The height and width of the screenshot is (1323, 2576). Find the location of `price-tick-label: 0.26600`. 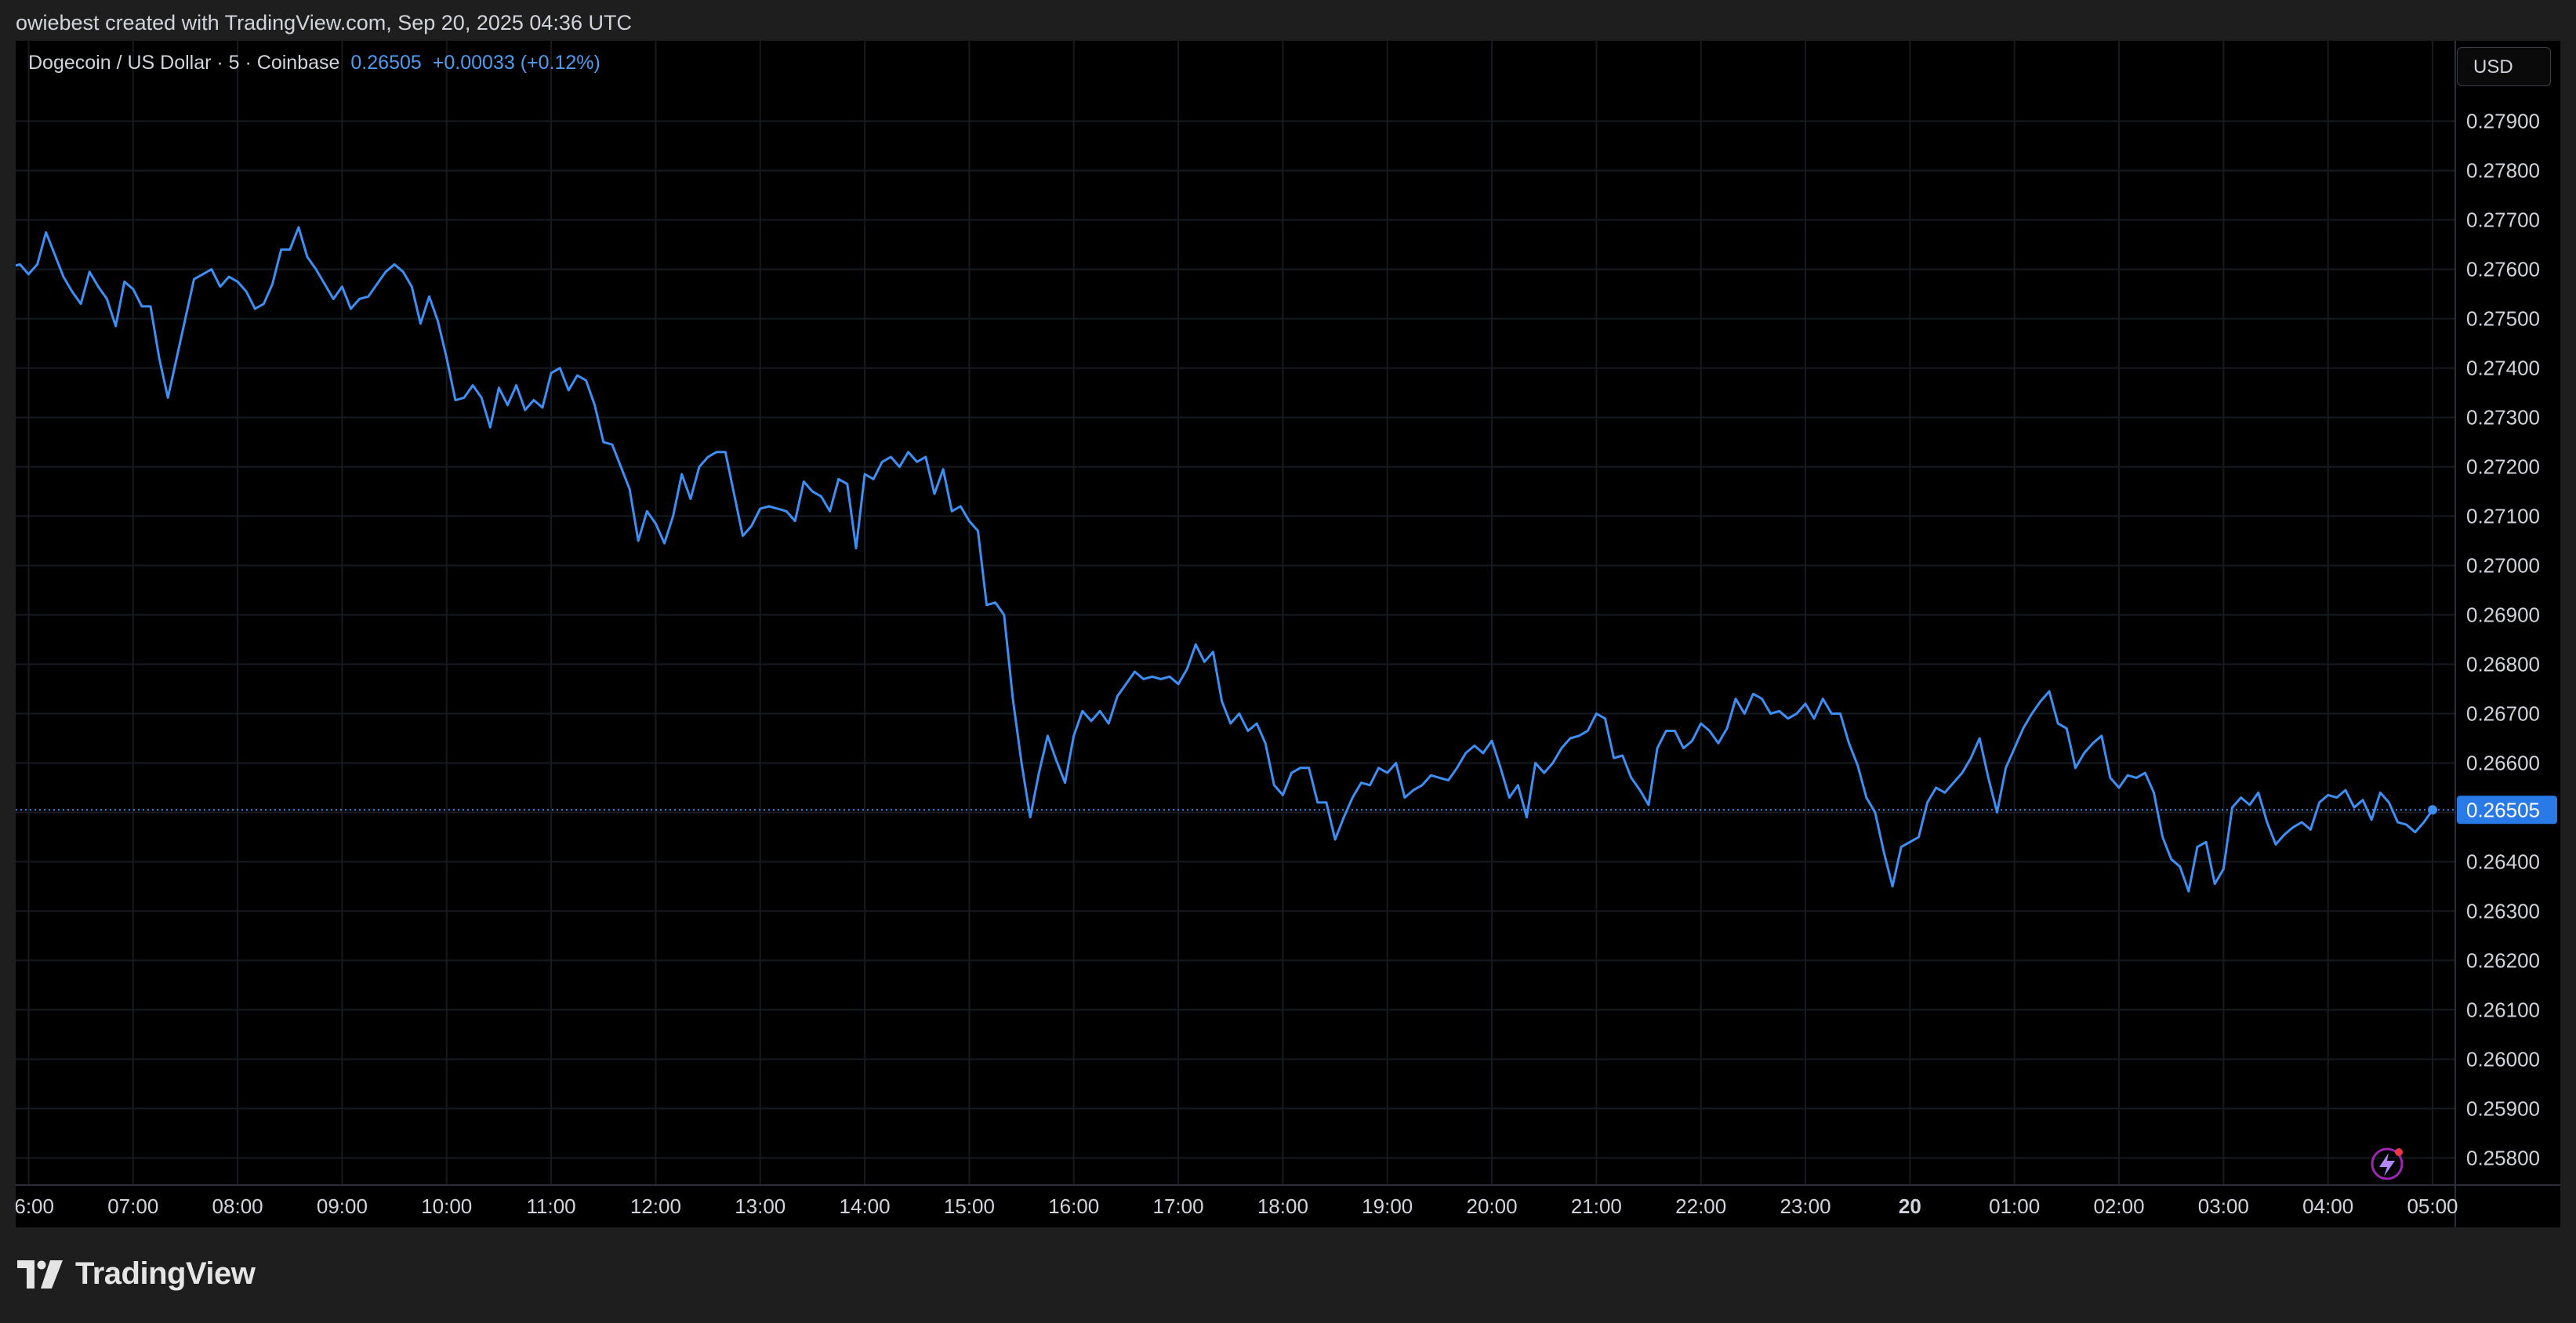

price-tick-label: 0.26600 is located at coordinates (2503, 762).